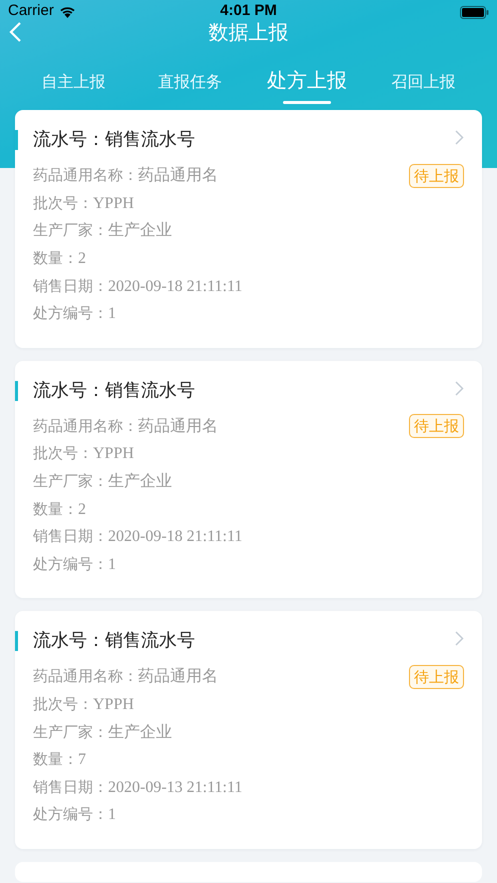 Image resolution: width=497 pixels, height=883 pixels. I want to click on tab: 召回上报, so click(424, 85).